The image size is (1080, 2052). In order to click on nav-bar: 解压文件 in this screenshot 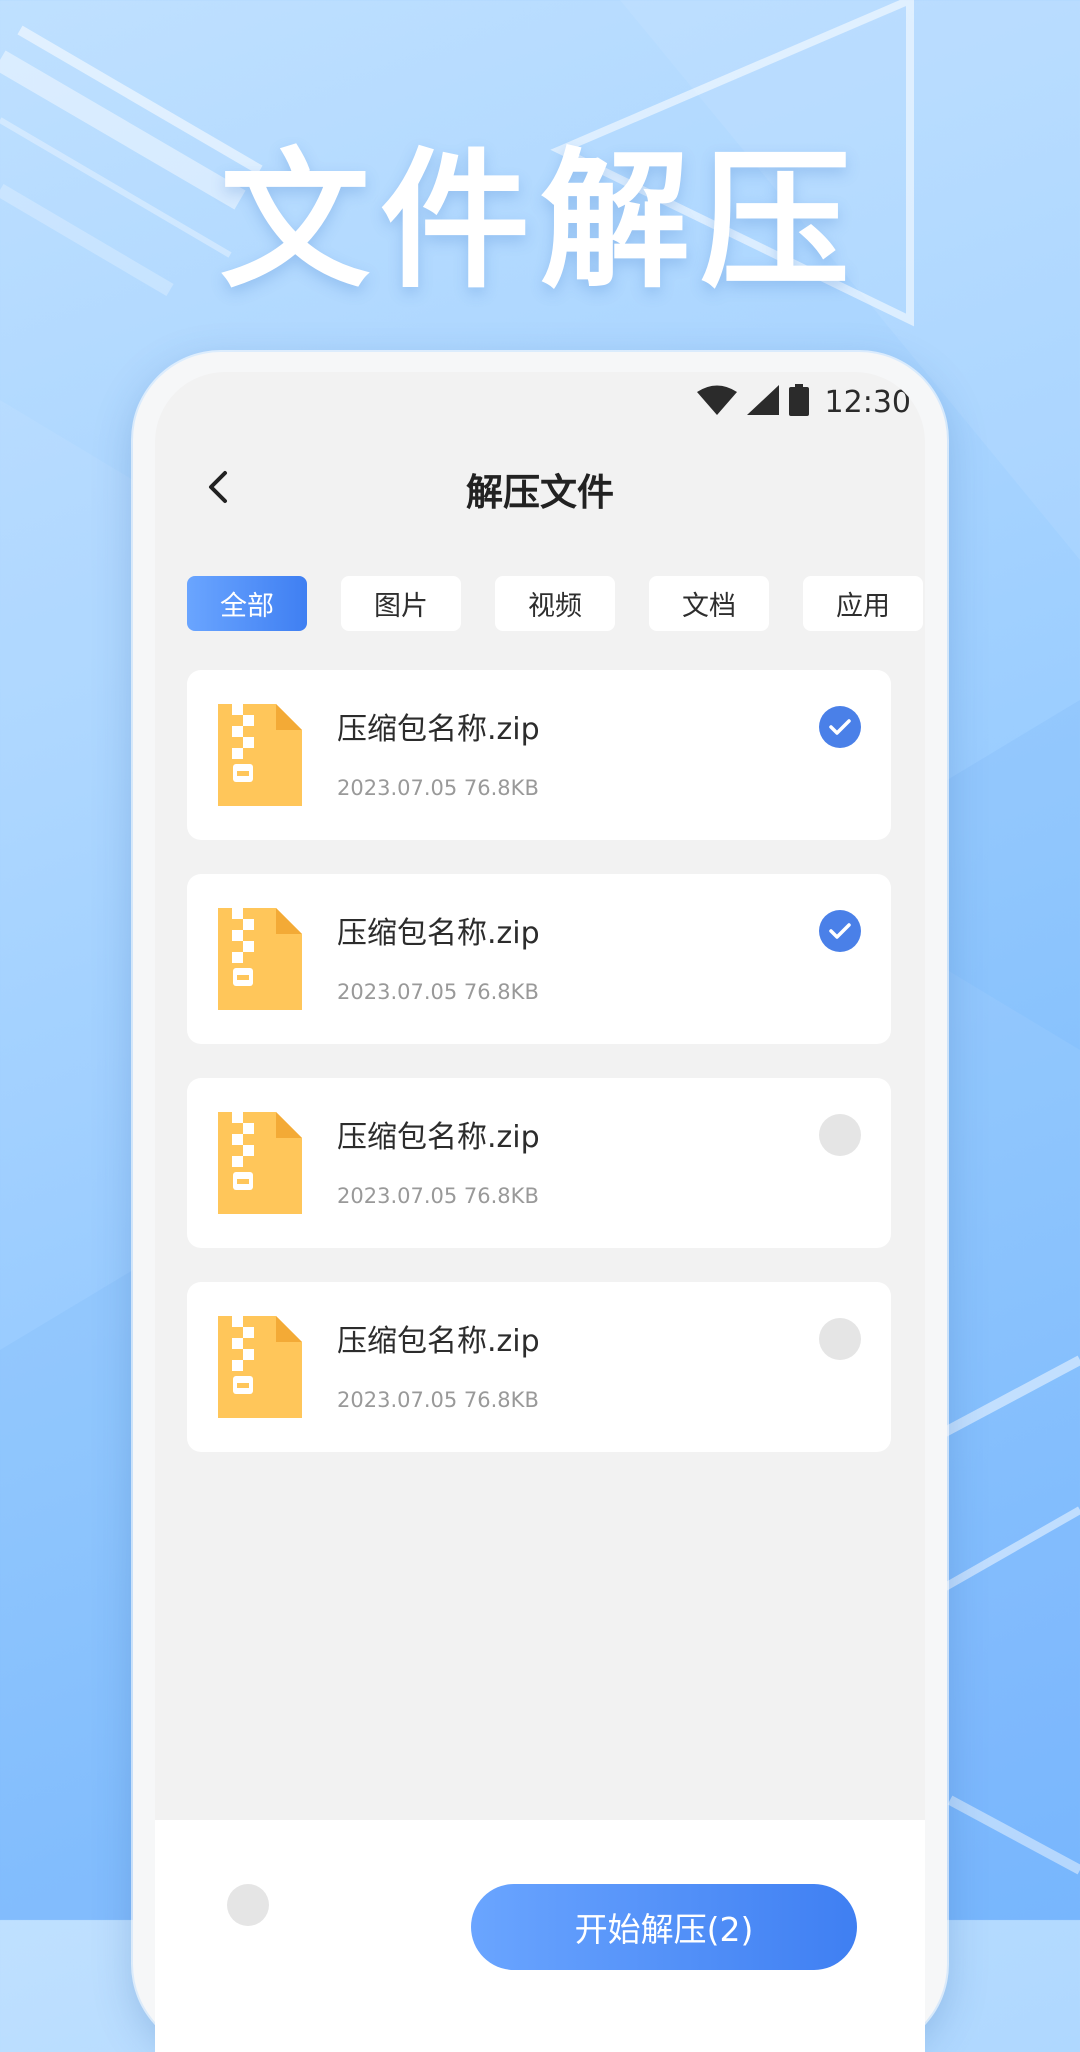, I will do `click(540, 487)`.